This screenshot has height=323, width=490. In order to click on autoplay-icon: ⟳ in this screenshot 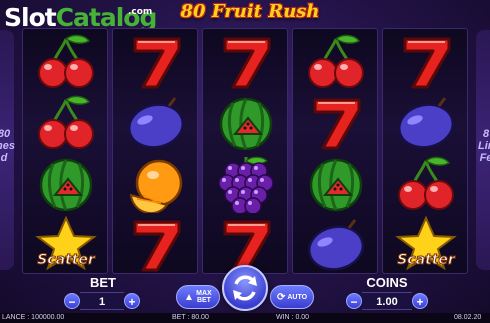, I will do `click(281, 297)`.